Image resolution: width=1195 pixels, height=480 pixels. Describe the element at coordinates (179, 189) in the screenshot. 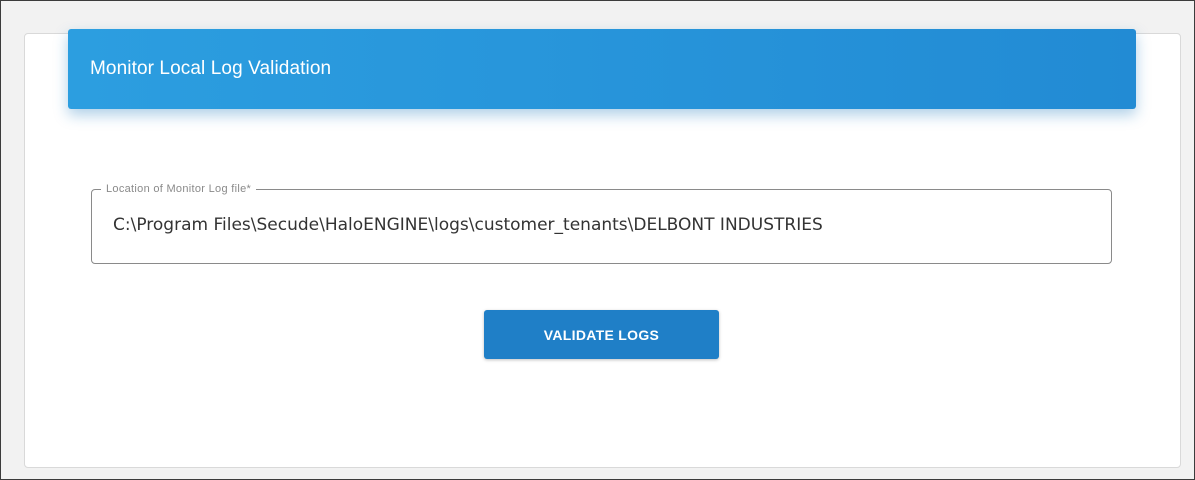

I see `log-location-label: Location of Monitor Log file*` at that location.